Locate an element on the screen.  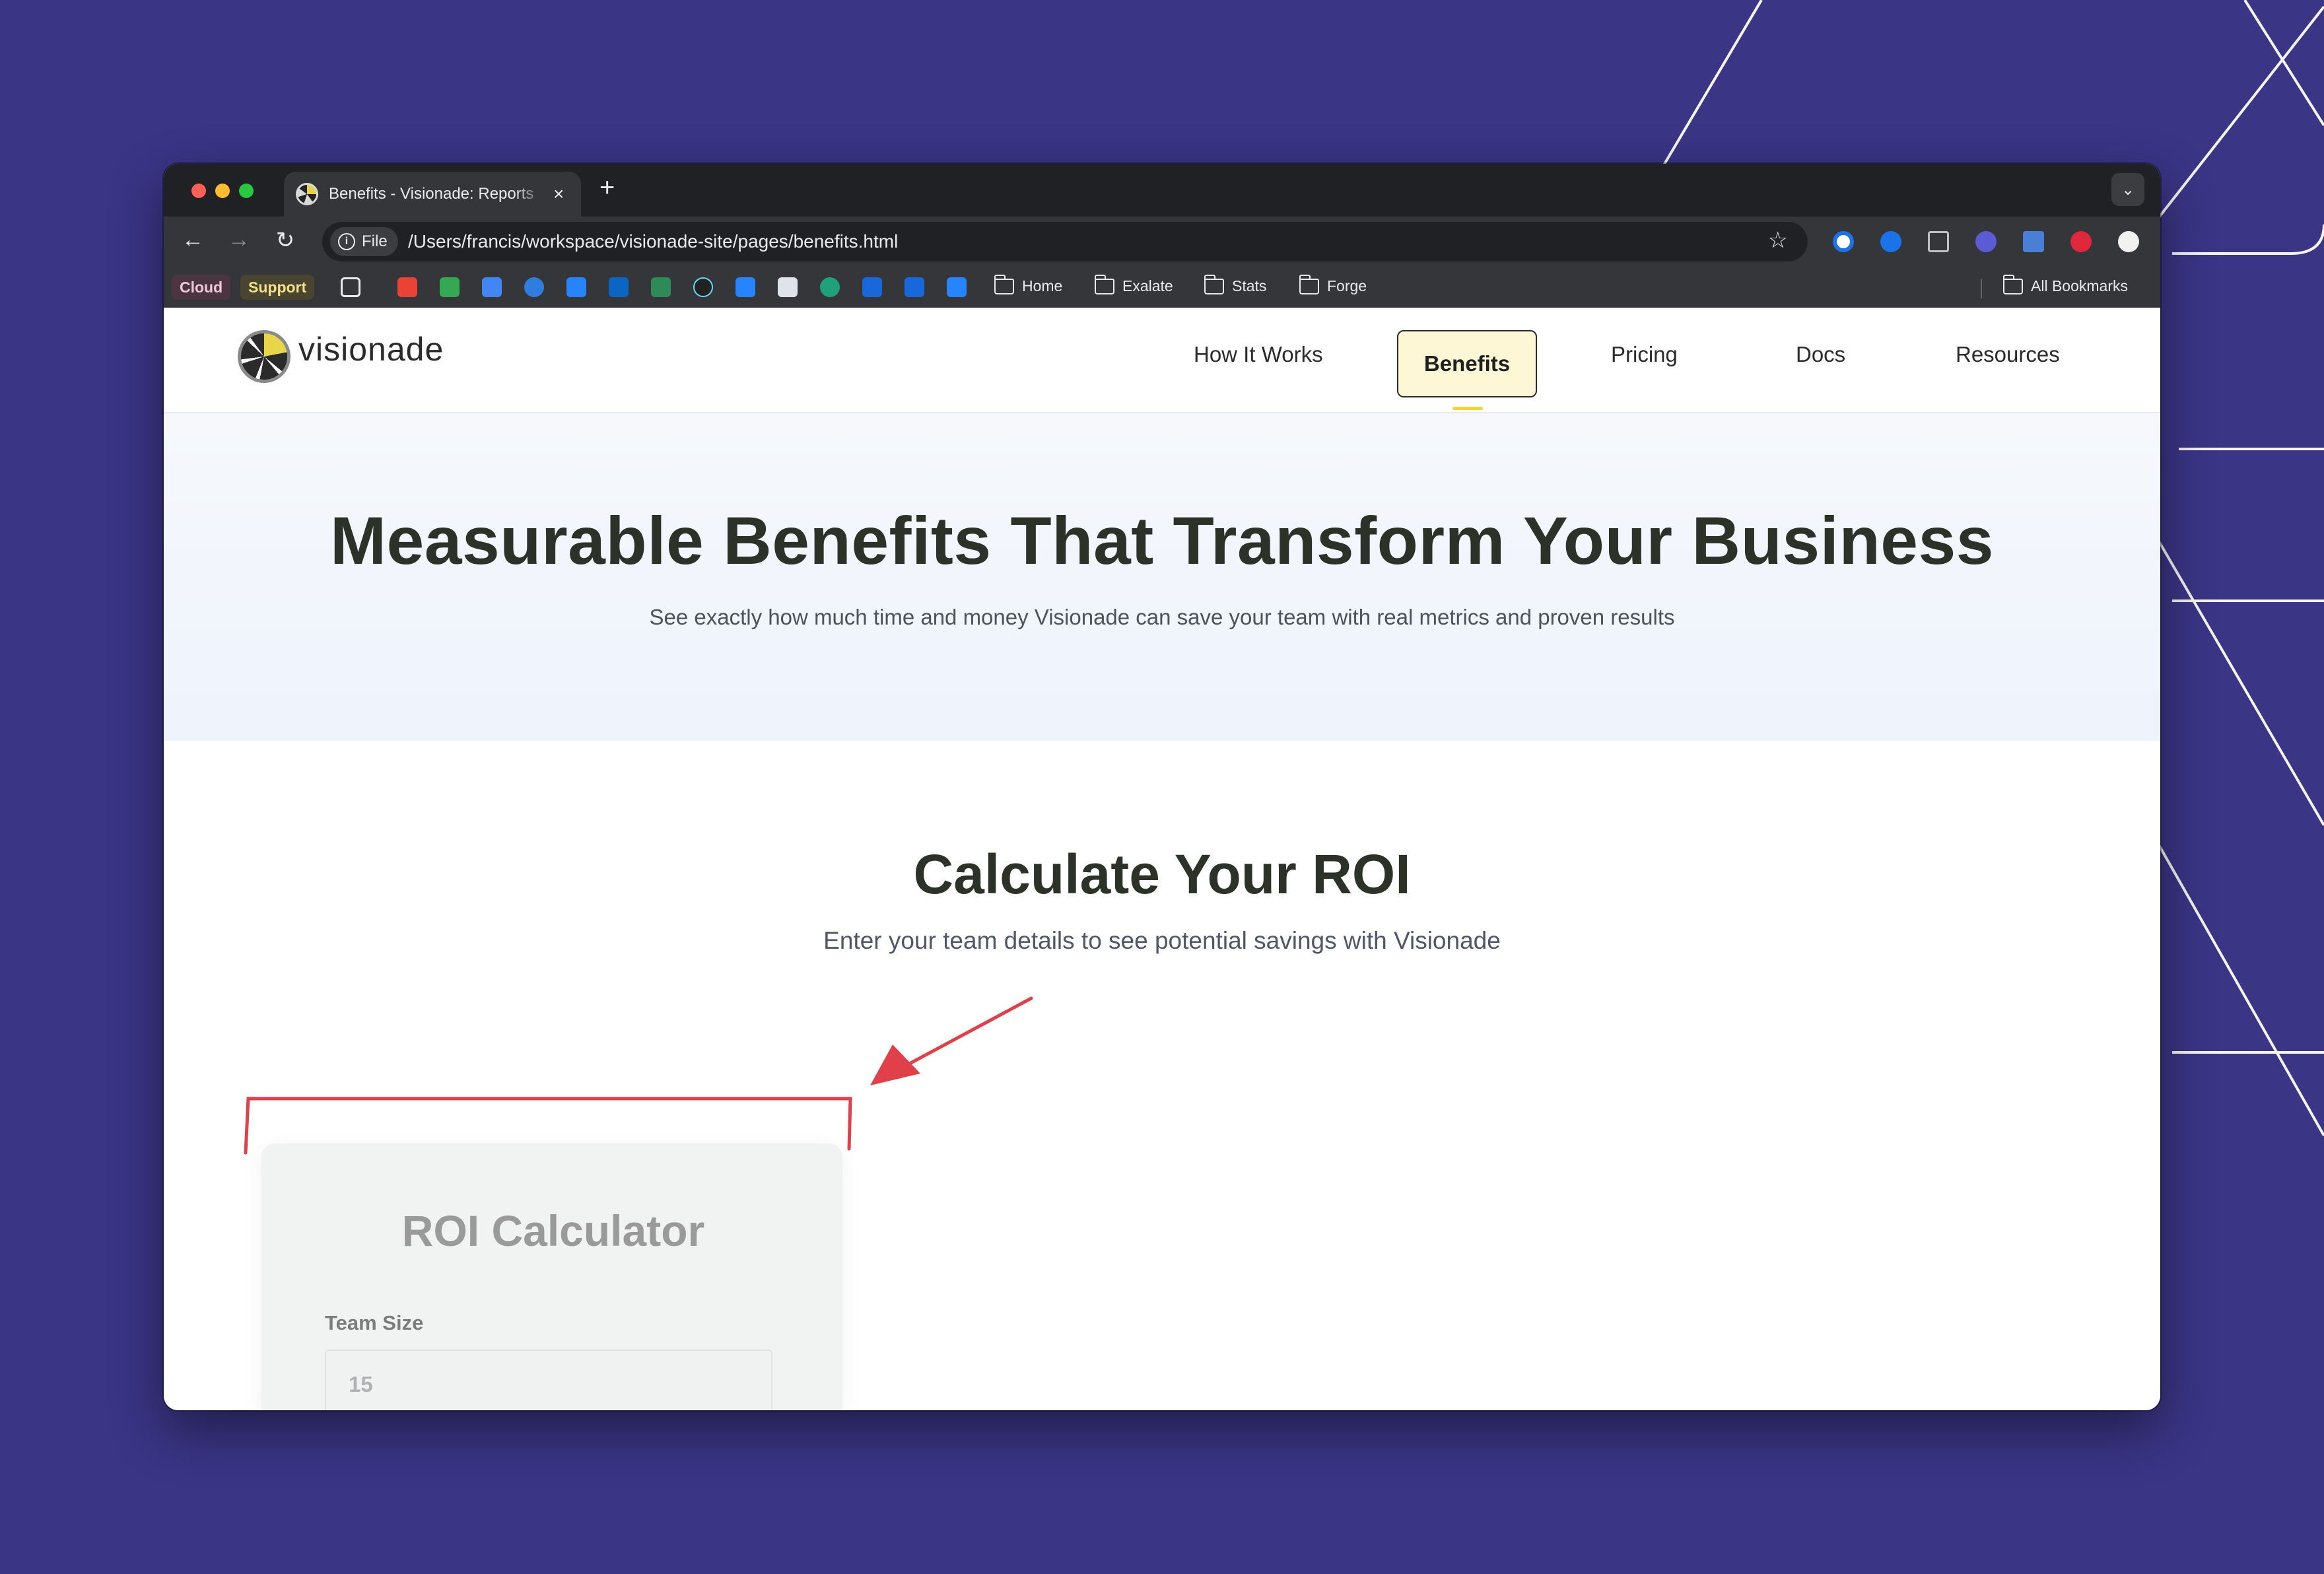
back-button: ← is located at coordinates (193, 240).